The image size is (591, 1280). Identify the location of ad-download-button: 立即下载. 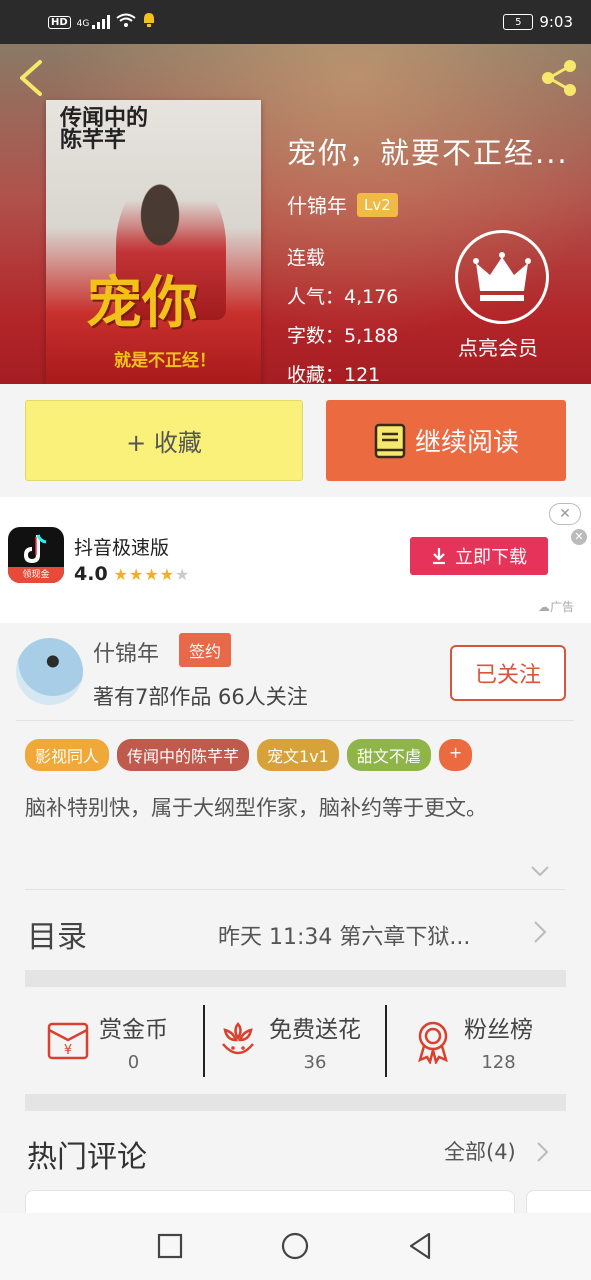
(479, 556).